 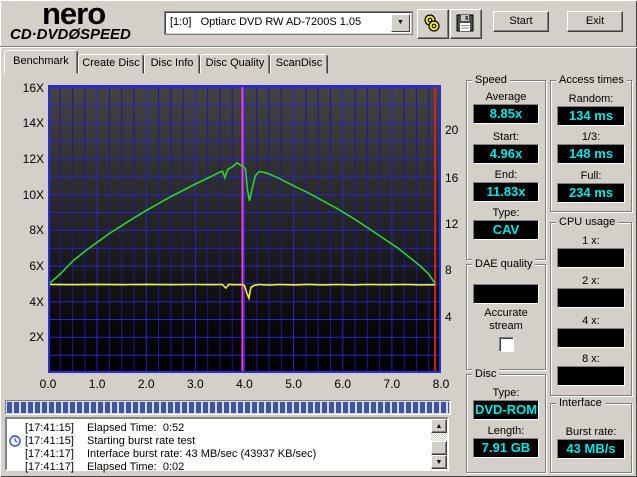 I want to click on nero-logo: nero CD·DVDØSPEED, so click(x=85, y=21).